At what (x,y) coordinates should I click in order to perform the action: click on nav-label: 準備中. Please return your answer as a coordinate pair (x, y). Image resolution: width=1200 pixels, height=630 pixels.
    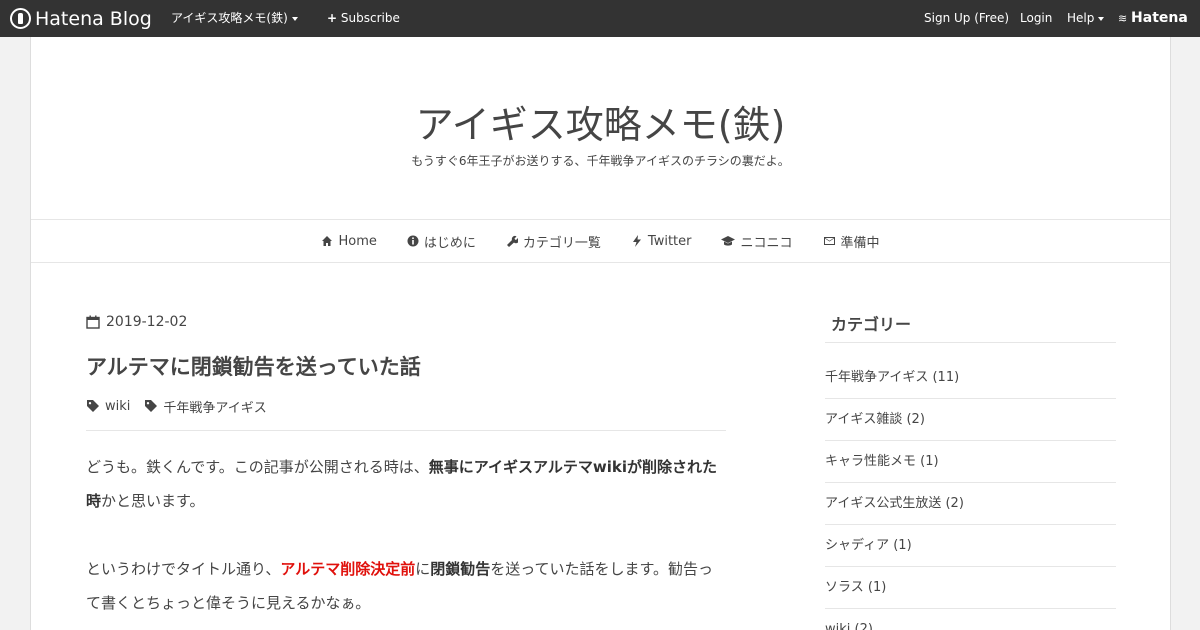
    Looking at the image, I should click on (860, 243).